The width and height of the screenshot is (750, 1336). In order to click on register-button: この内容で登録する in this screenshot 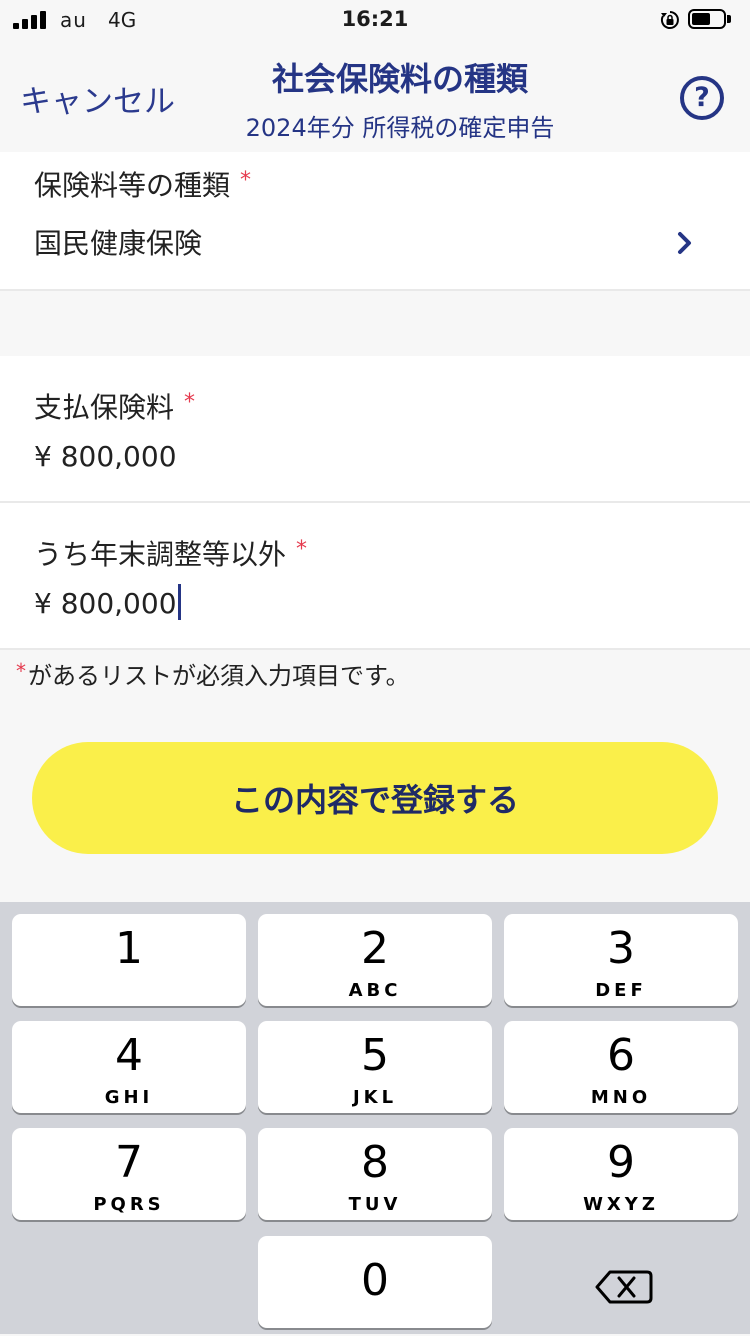, I will do `click(375, 798)`.